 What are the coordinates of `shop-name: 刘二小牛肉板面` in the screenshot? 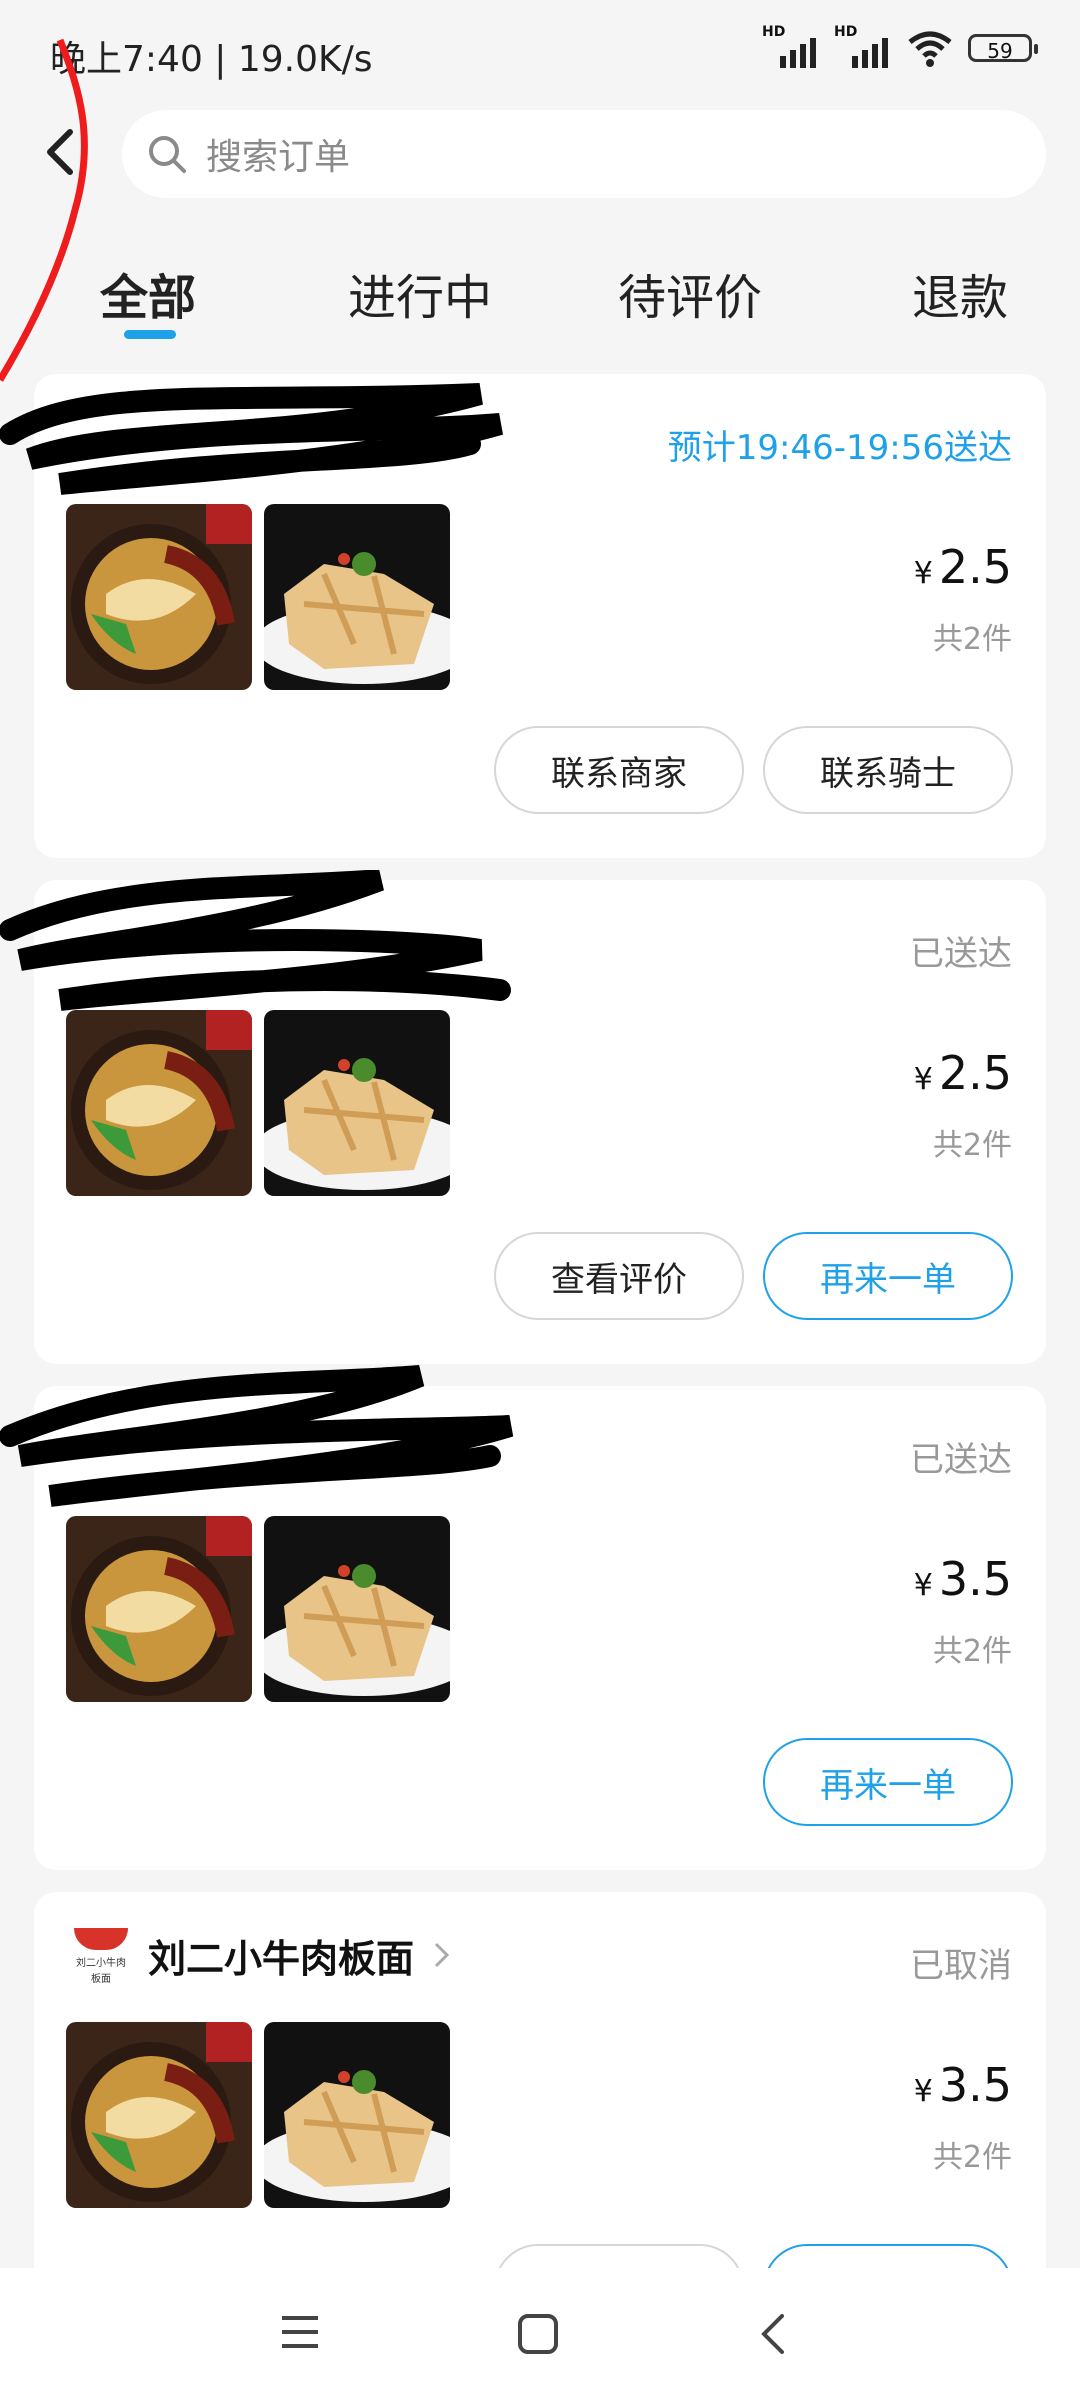 It's located at (281, 1958).